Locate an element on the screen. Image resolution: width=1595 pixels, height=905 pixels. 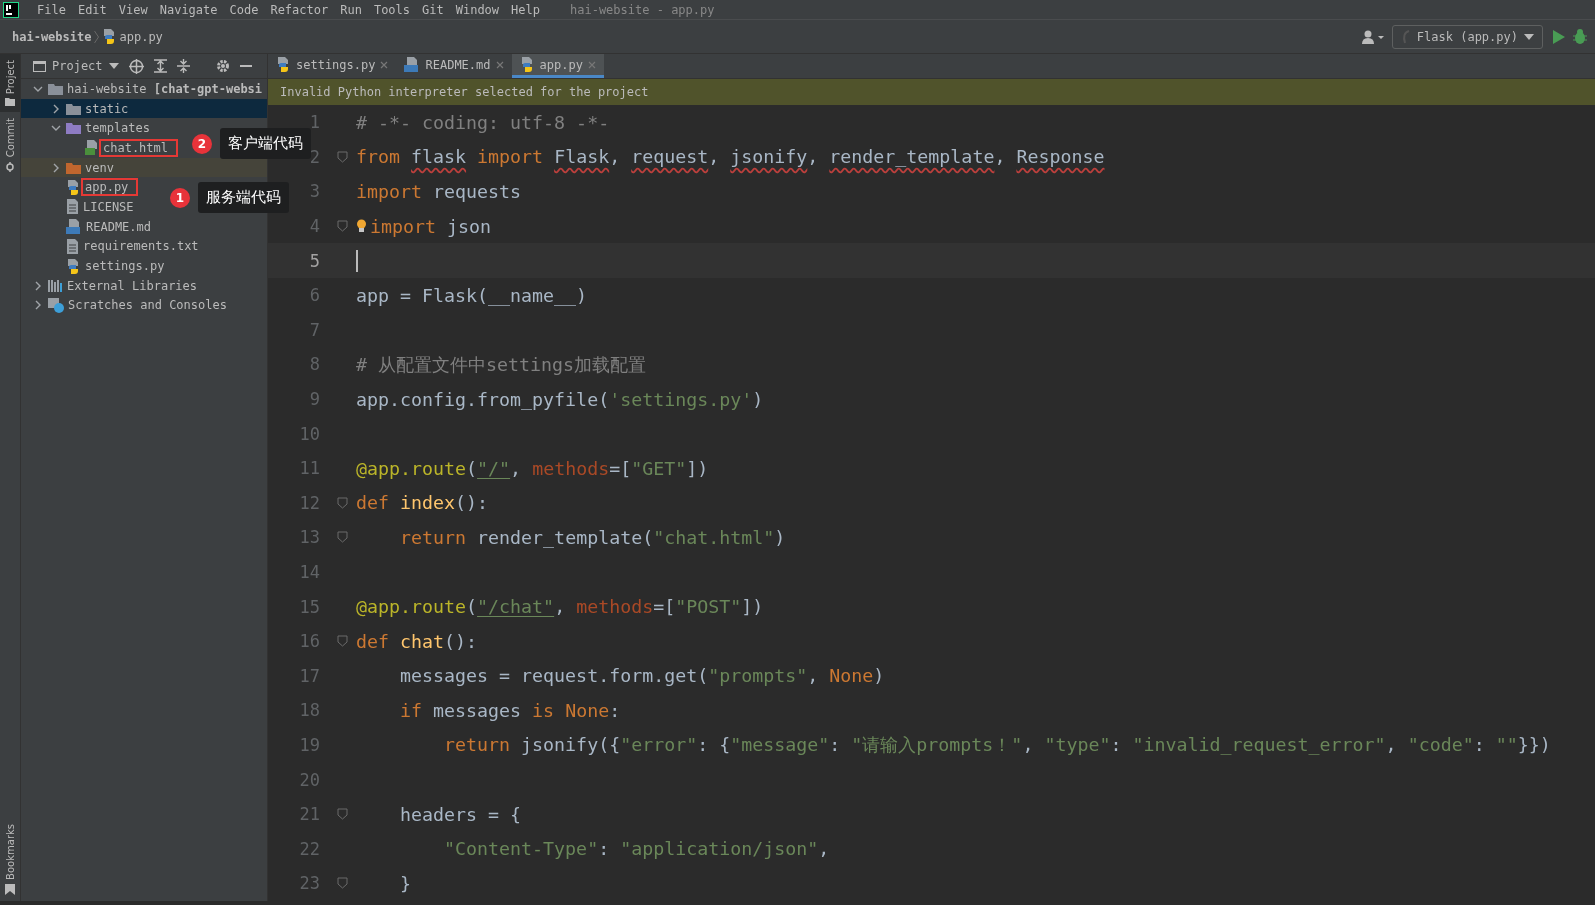
line-number: 13 is located at coordinates (309, 537).